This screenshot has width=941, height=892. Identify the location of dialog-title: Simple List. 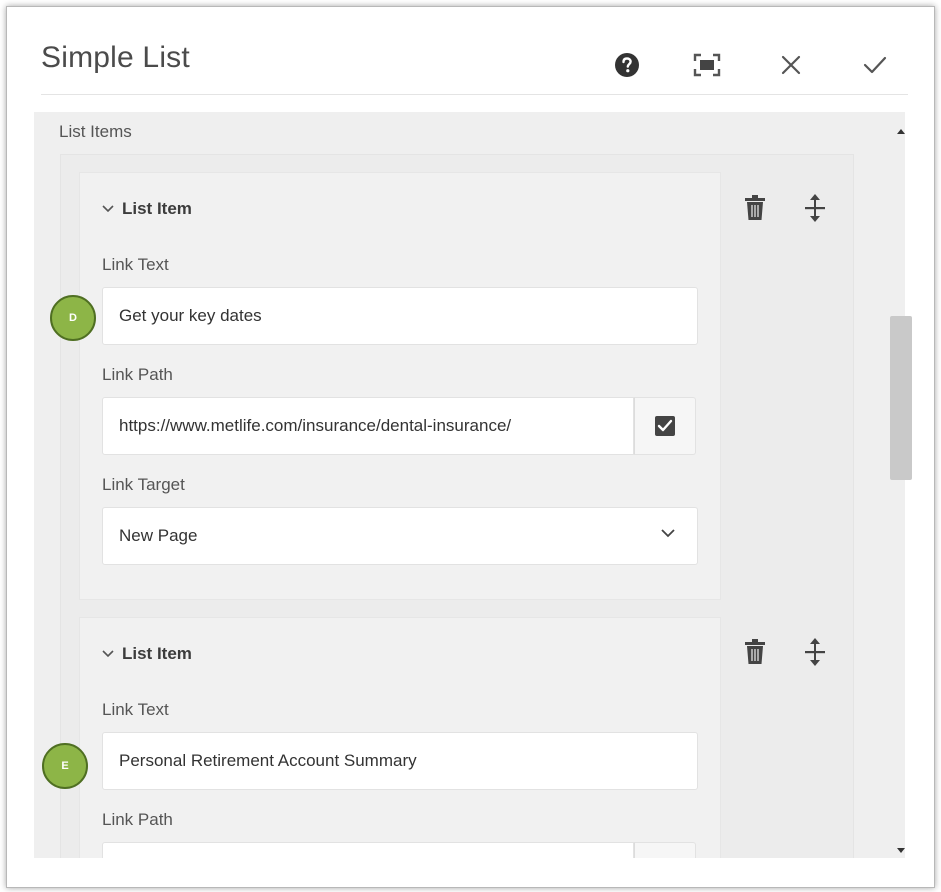
(115, 57).